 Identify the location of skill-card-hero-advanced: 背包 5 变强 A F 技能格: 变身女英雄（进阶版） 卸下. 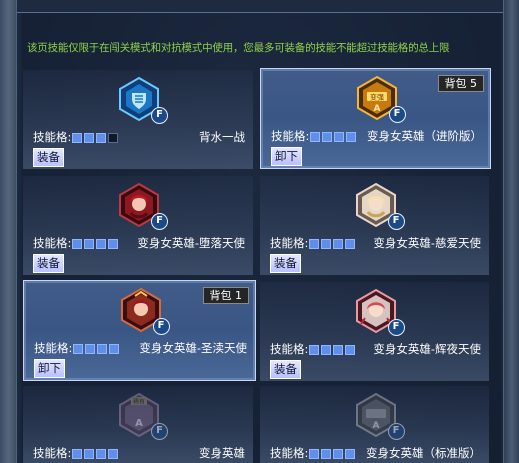
(375, 118).